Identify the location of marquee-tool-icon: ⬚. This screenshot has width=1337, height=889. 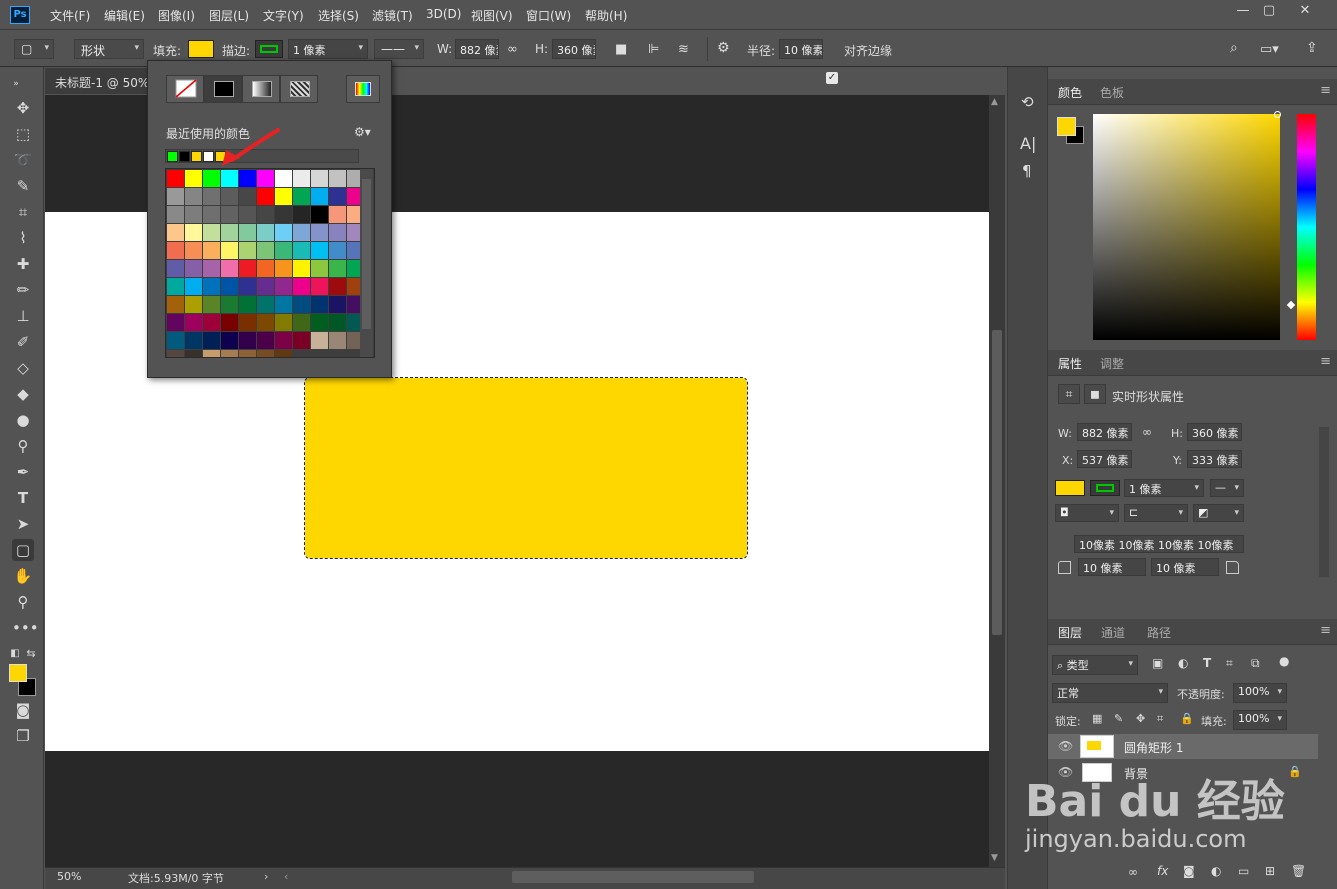
(23, 134).